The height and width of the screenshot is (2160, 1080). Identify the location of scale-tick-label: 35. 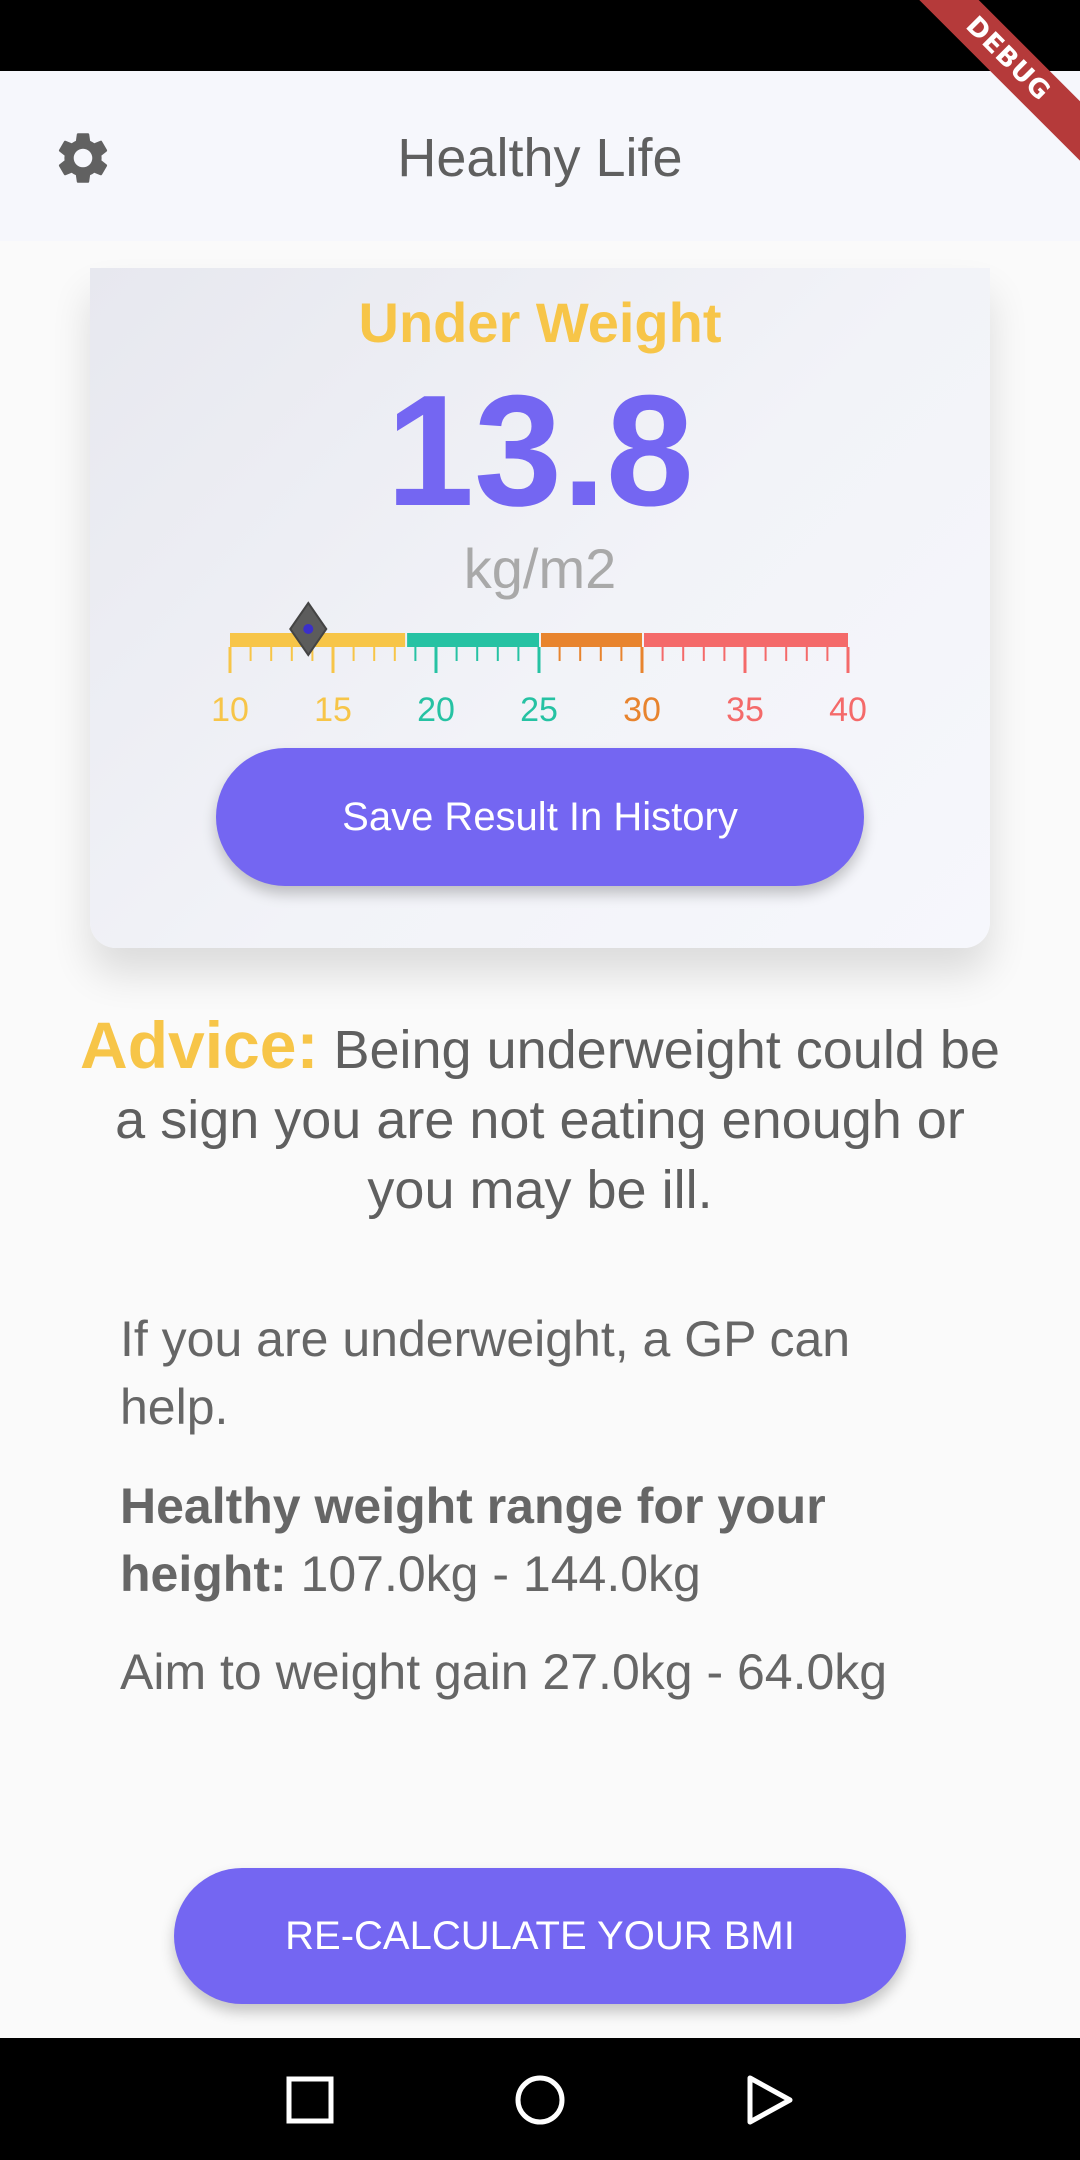
(745, 710).